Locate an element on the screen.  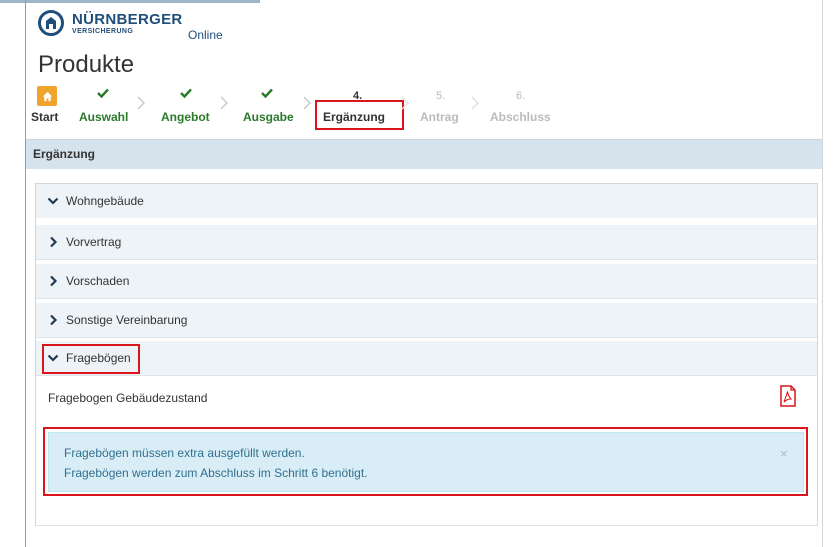
accordion-label: Vorvertrag is located at coordinates (94, 242).